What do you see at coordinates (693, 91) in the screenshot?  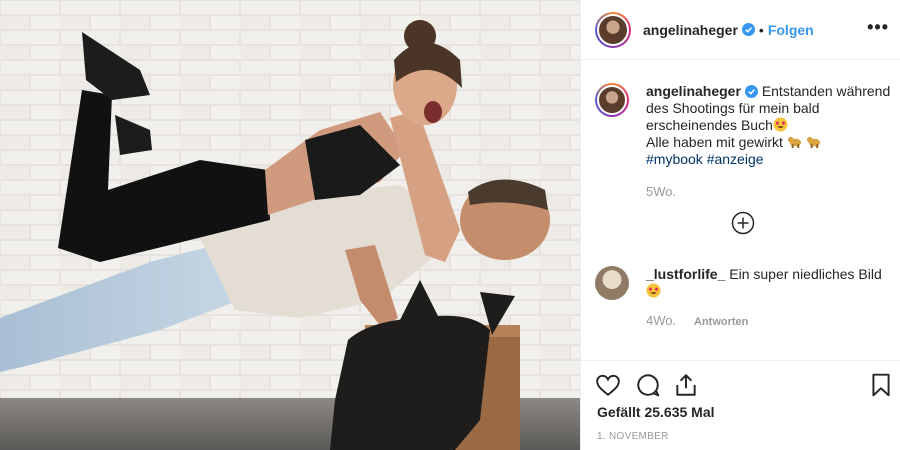 I see `caption-author: angelinaheger` at bounding box center [693, 91].